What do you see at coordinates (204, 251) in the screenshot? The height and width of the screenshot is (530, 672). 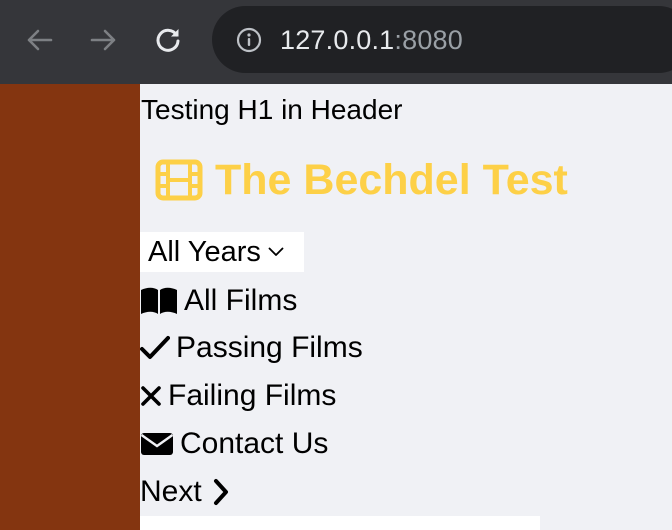 I see `year-filter-value: All Years` at bounding box center [204, 251].